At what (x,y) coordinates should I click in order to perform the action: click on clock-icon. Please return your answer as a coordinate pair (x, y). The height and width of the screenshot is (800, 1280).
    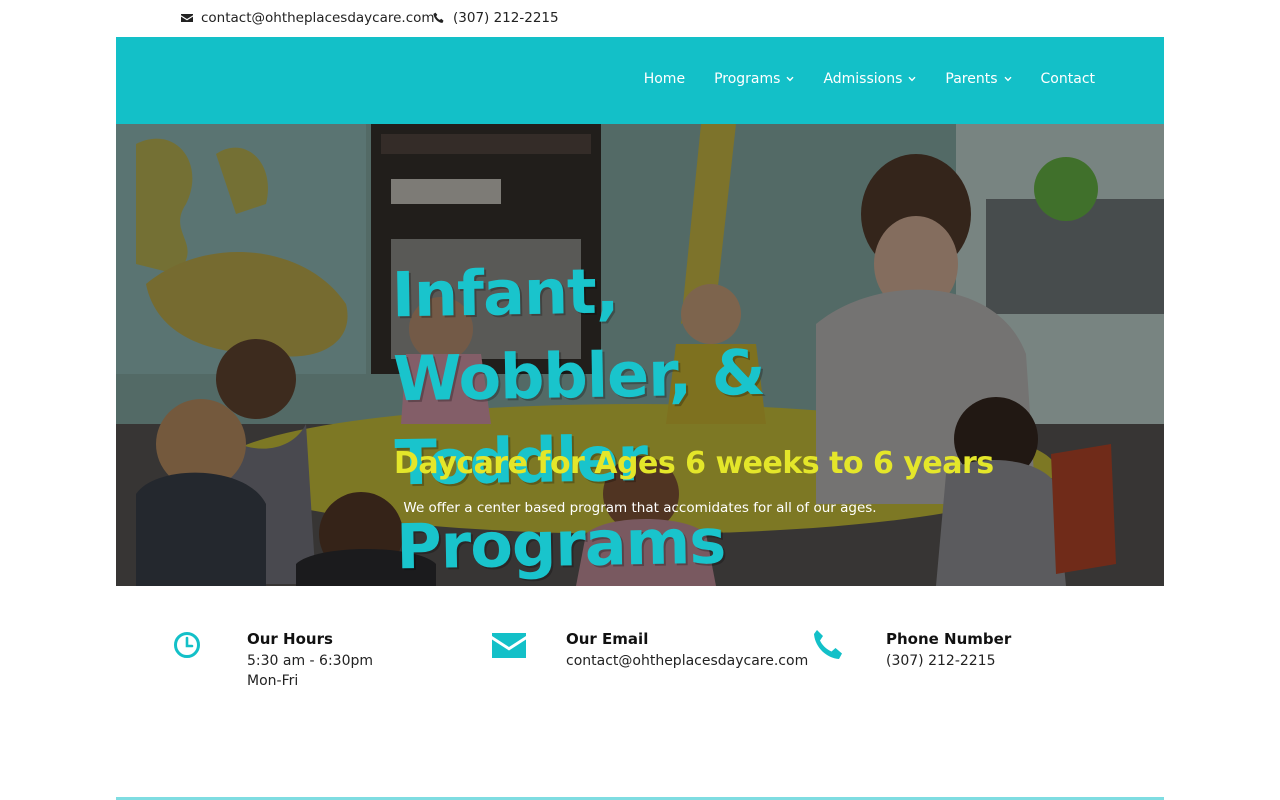
    Looking at the image, I should click on (187, 645).